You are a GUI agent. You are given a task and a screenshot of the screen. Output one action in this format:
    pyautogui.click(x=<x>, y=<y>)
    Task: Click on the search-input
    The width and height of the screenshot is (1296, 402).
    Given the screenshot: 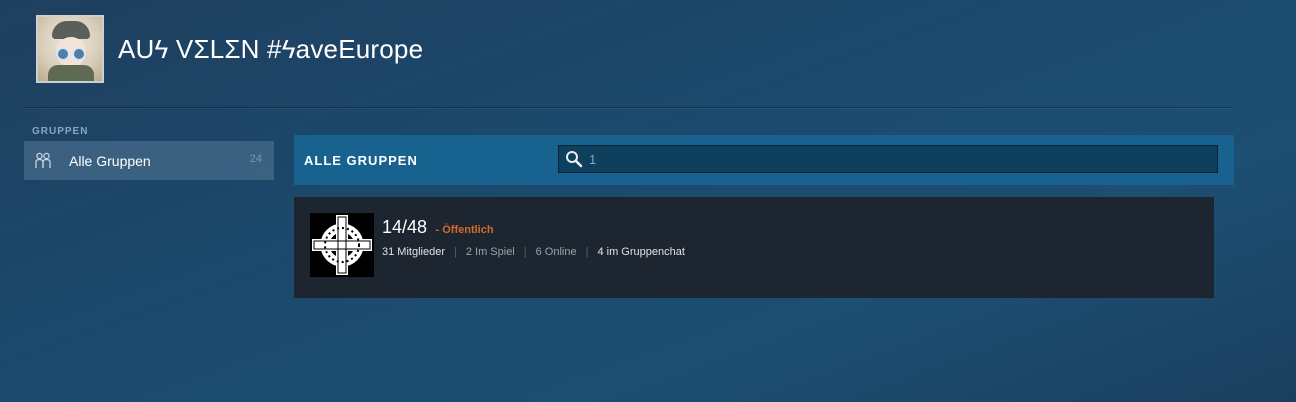 What is the action you would take?
    pyautogui.click(x=899, y=159)
    